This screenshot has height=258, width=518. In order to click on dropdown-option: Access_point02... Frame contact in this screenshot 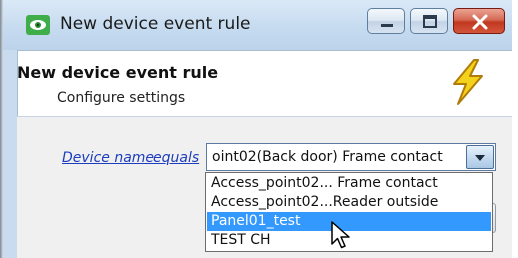, I will do `click(349, 183)`.